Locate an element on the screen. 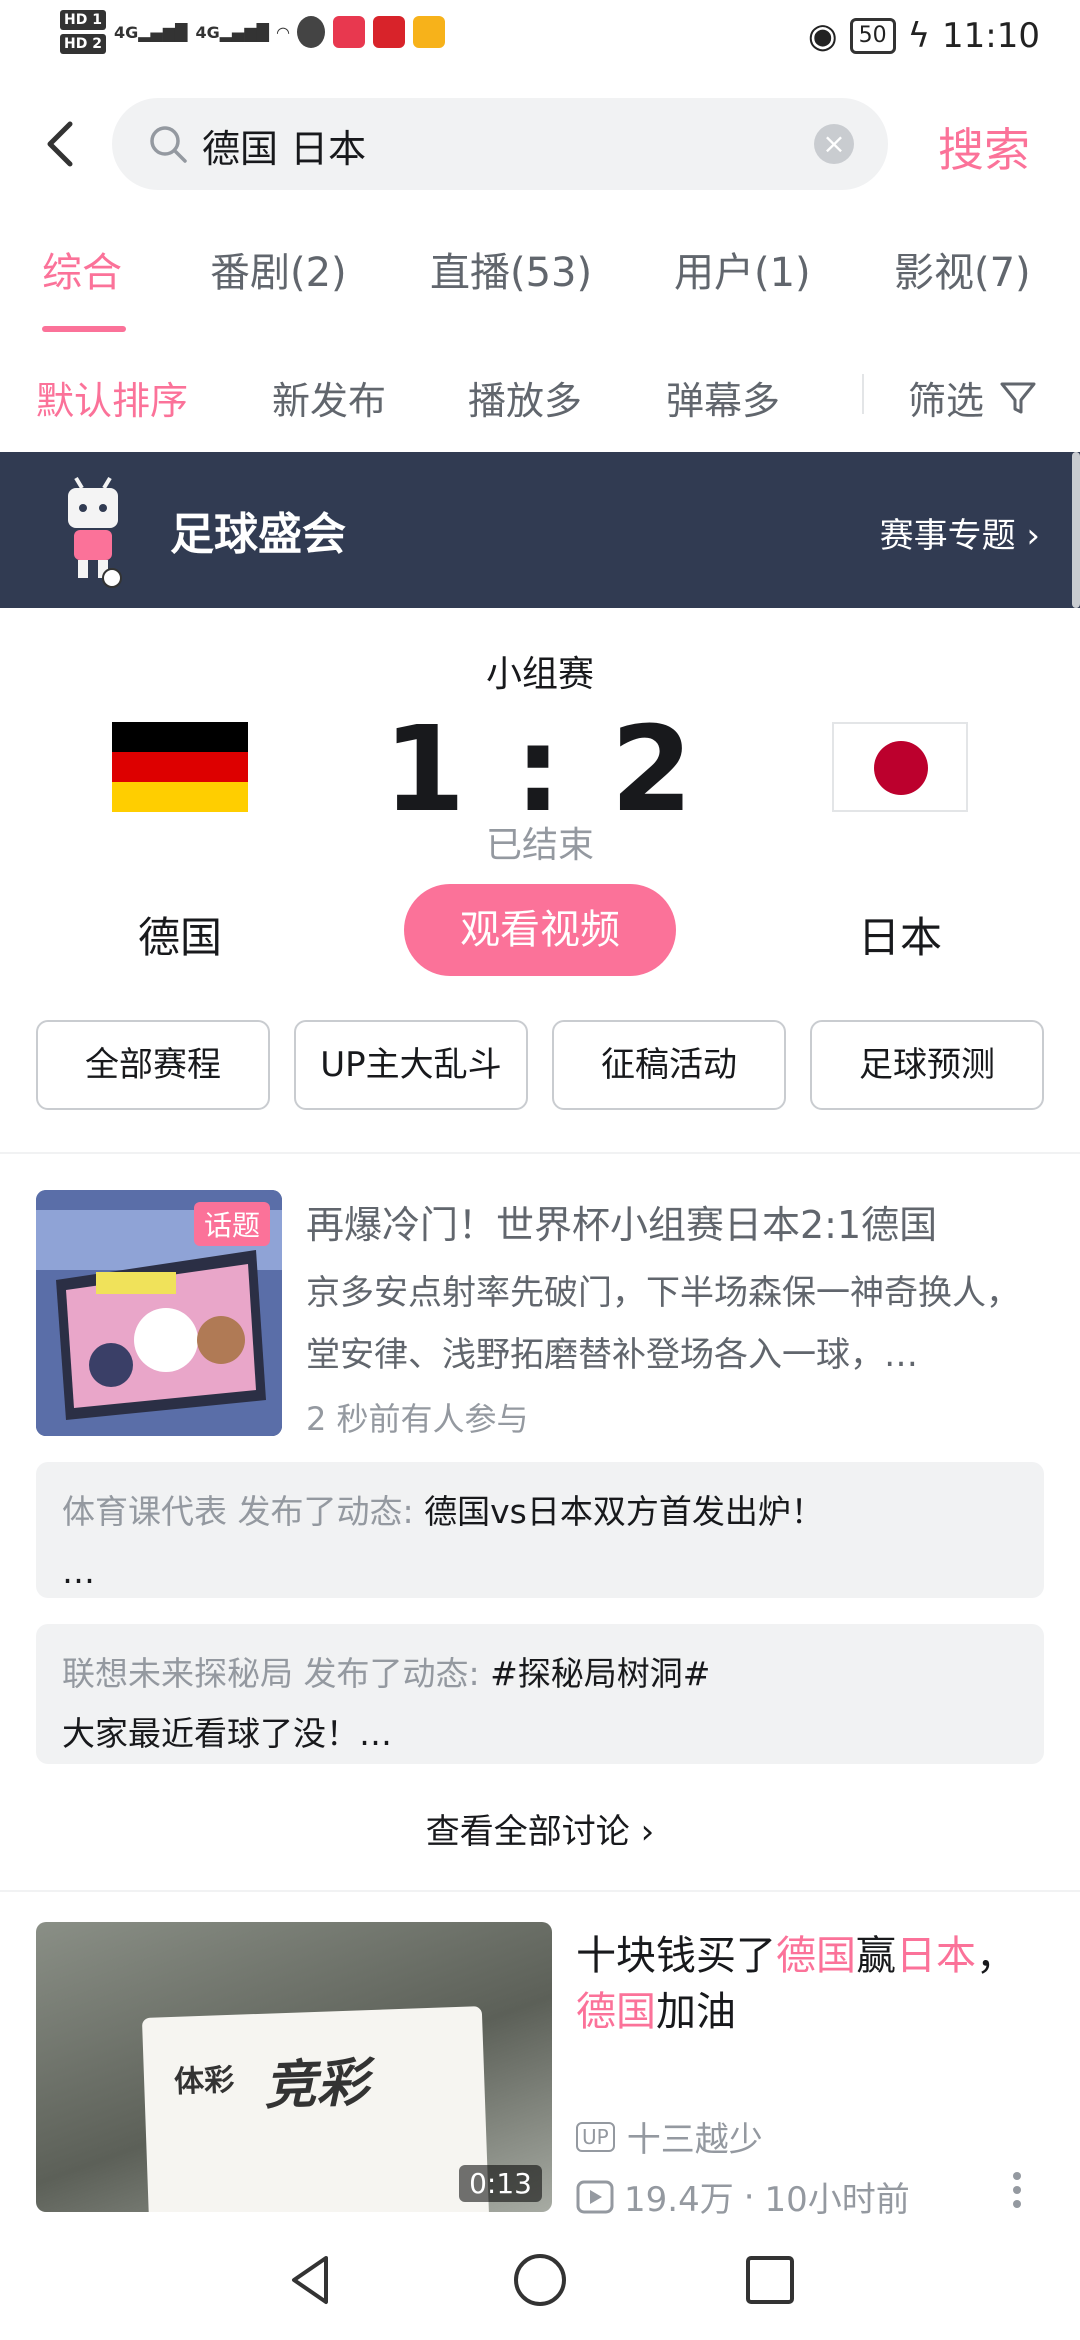 The image size is (1080, 2340). post-author: 联想未来探秘局 发布了动态: is located at coordinates (271, 1673).